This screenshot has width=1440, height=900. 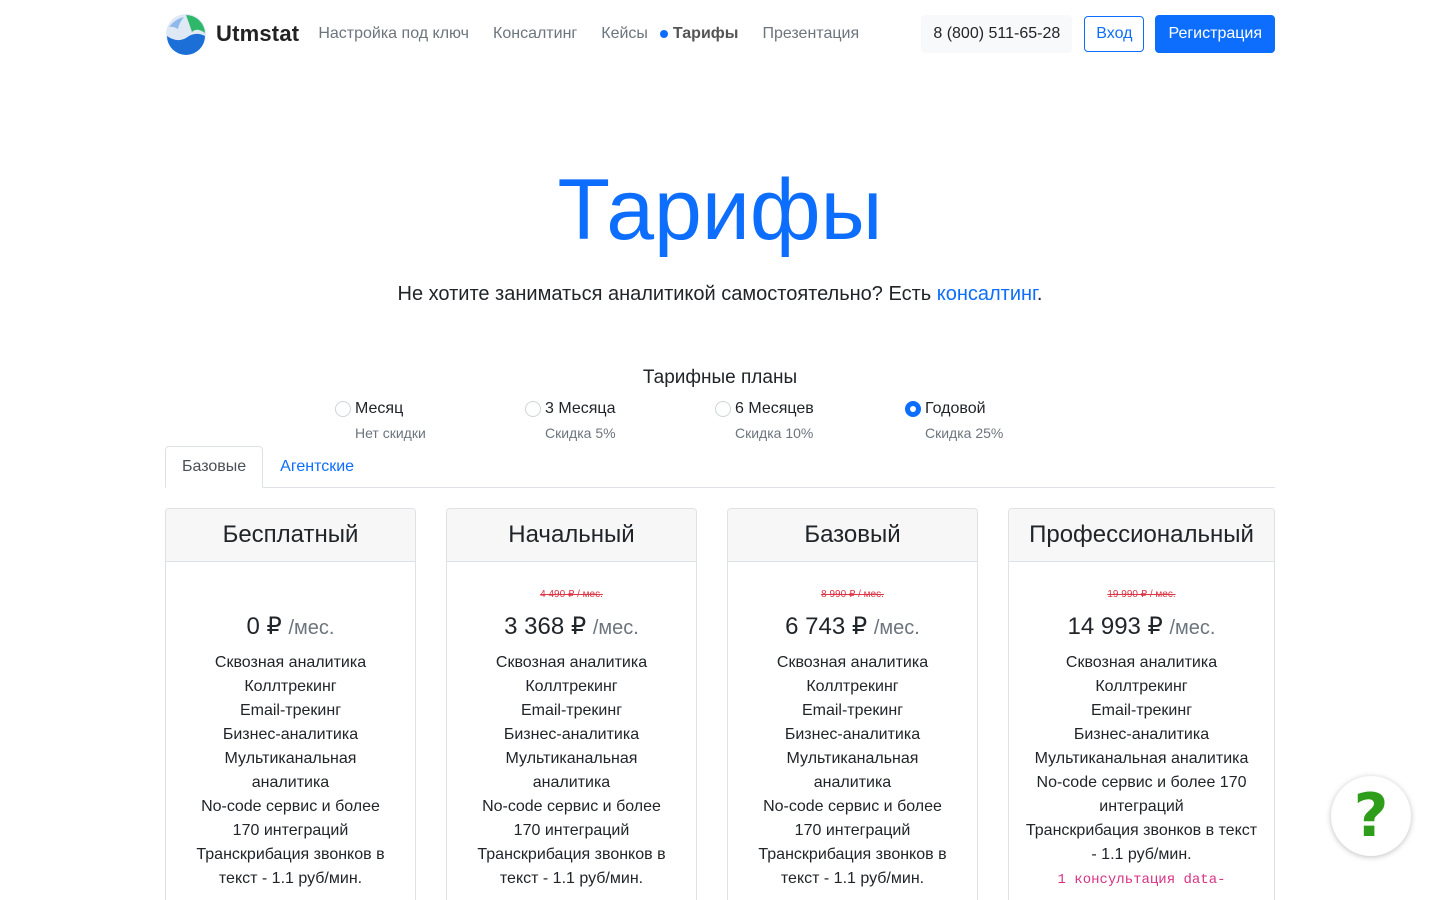 I want to click on consulting-link: консалтинг, so click(x=987, y=294).